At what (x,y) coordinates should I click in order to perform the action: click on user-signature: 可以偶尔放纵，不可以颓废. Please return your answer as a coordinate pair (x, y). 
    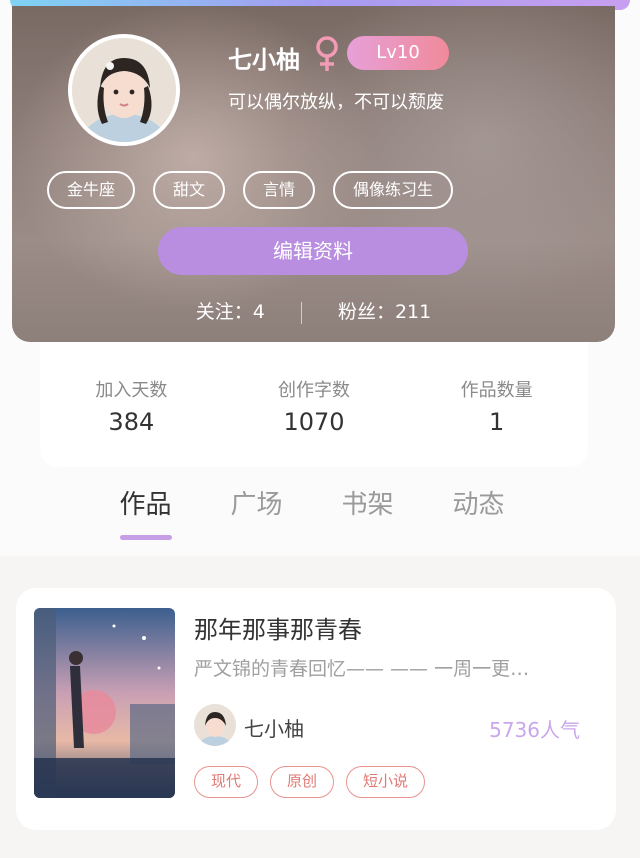
    Looking at the image, I should click on (336, 102).